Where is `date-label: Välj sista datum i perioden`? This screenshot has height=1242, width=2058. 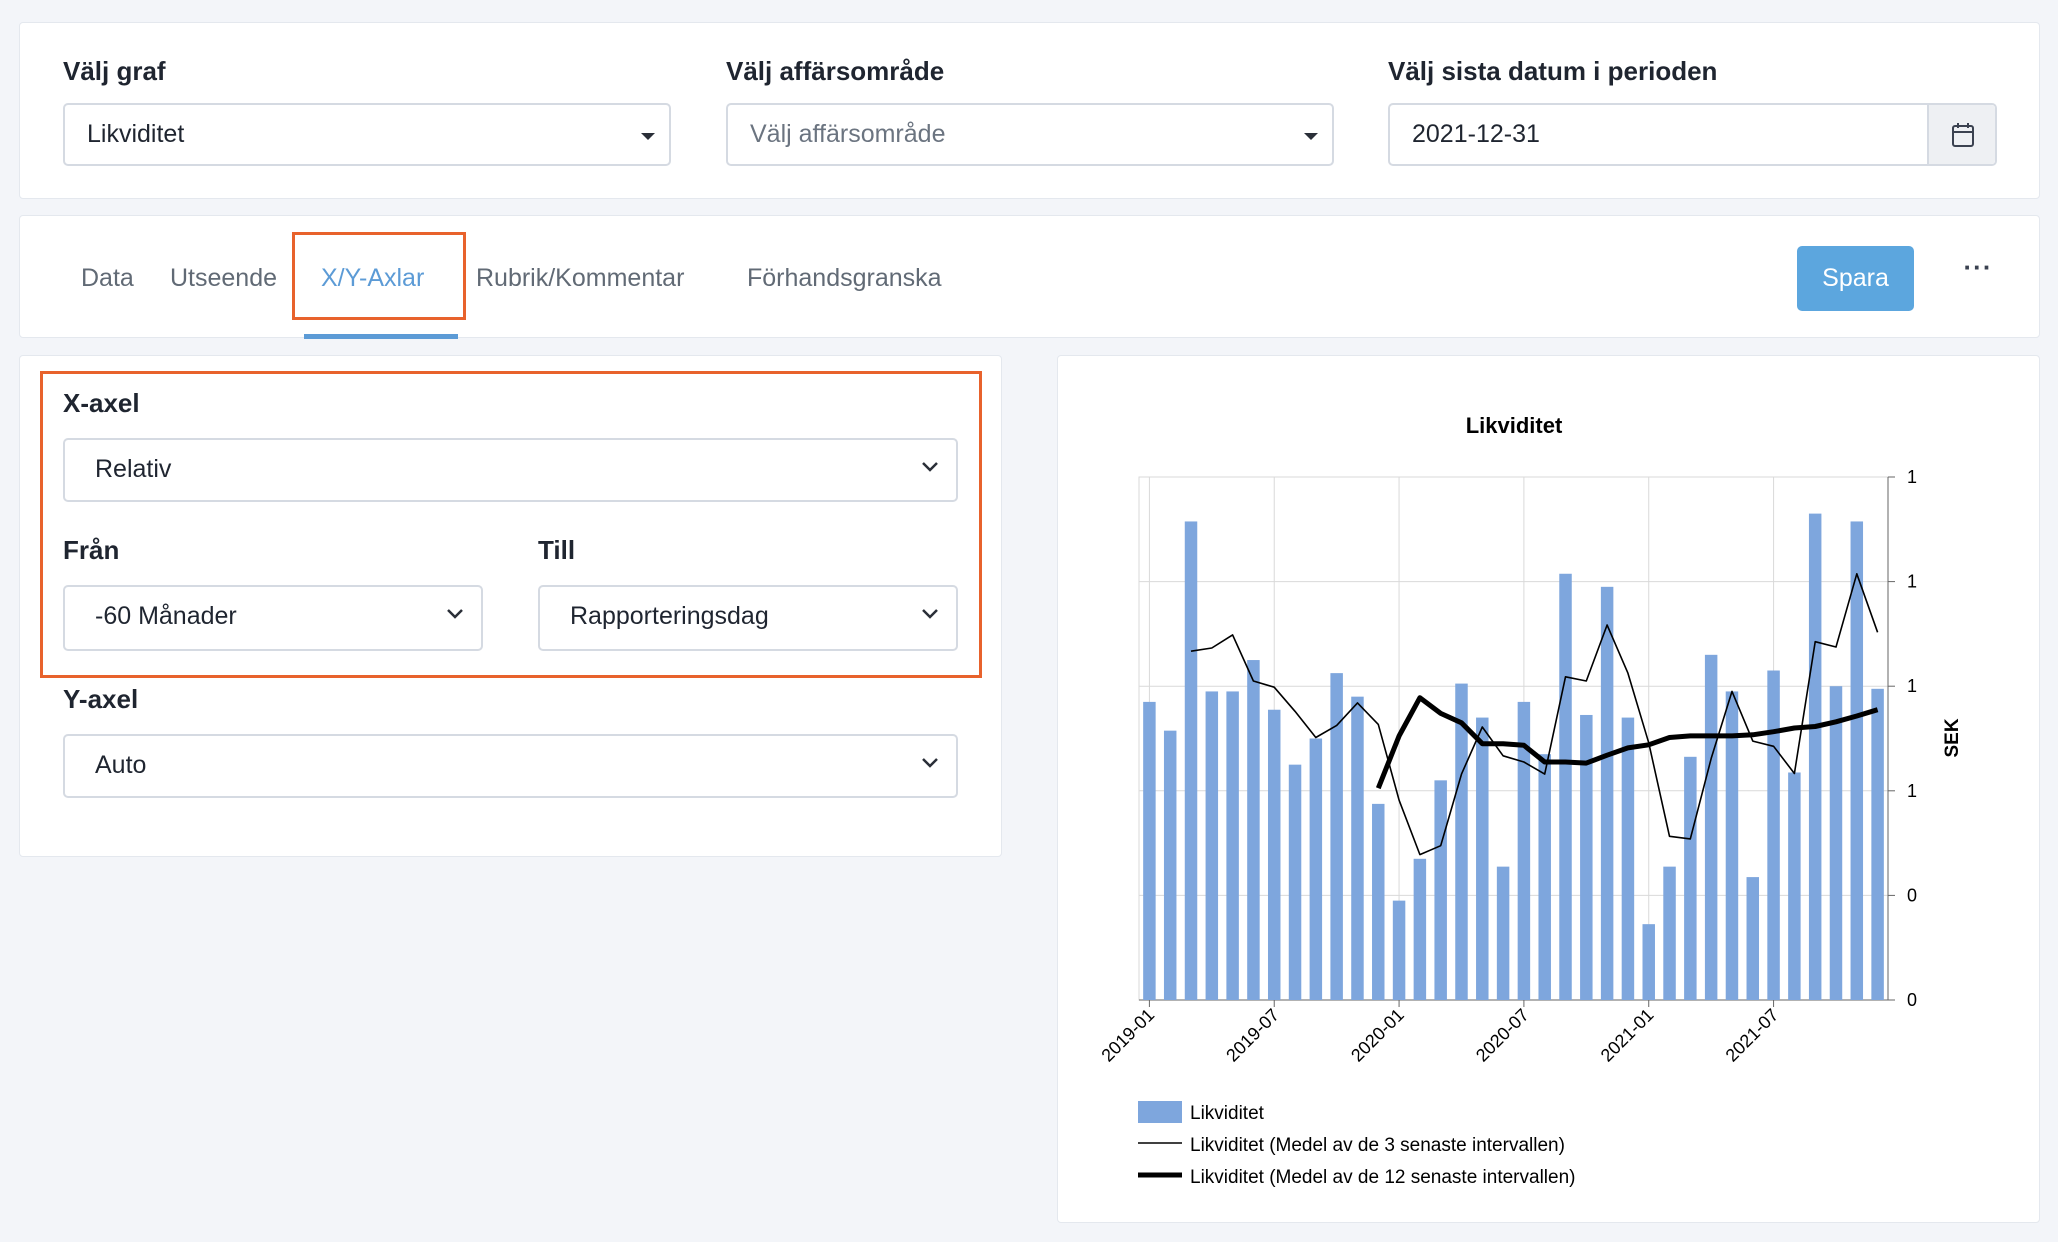 date-label: Välj sista datum i perioden is located at coordinates (1553, 71).